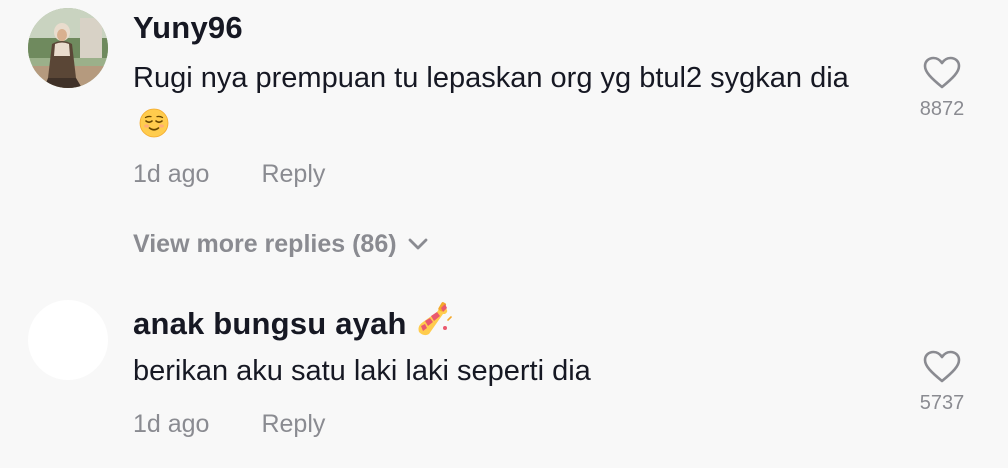 Image resolution: width=1008 pixels, height=468 pixels. What do you see at coordinates (154, 129) in the screenshot?
I see `relieved-face-emoji` at bounding box center [154, 129].